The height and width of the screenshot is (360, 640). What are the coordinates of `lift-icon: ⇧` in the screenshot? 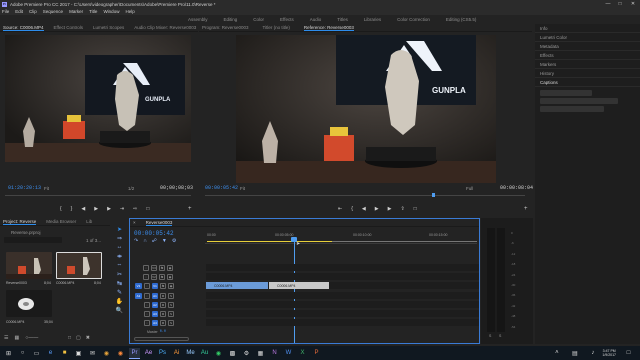 It's located at (402, 209).